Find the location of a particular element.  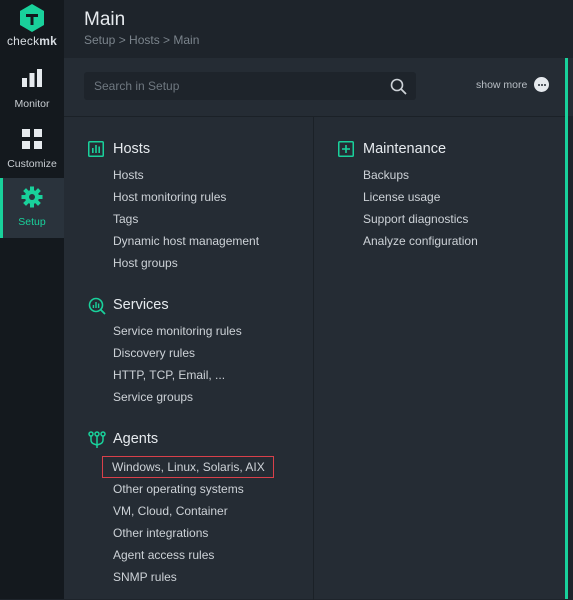

menu-item-other-integrations: Other integrations is located at coordinates (160, 533).